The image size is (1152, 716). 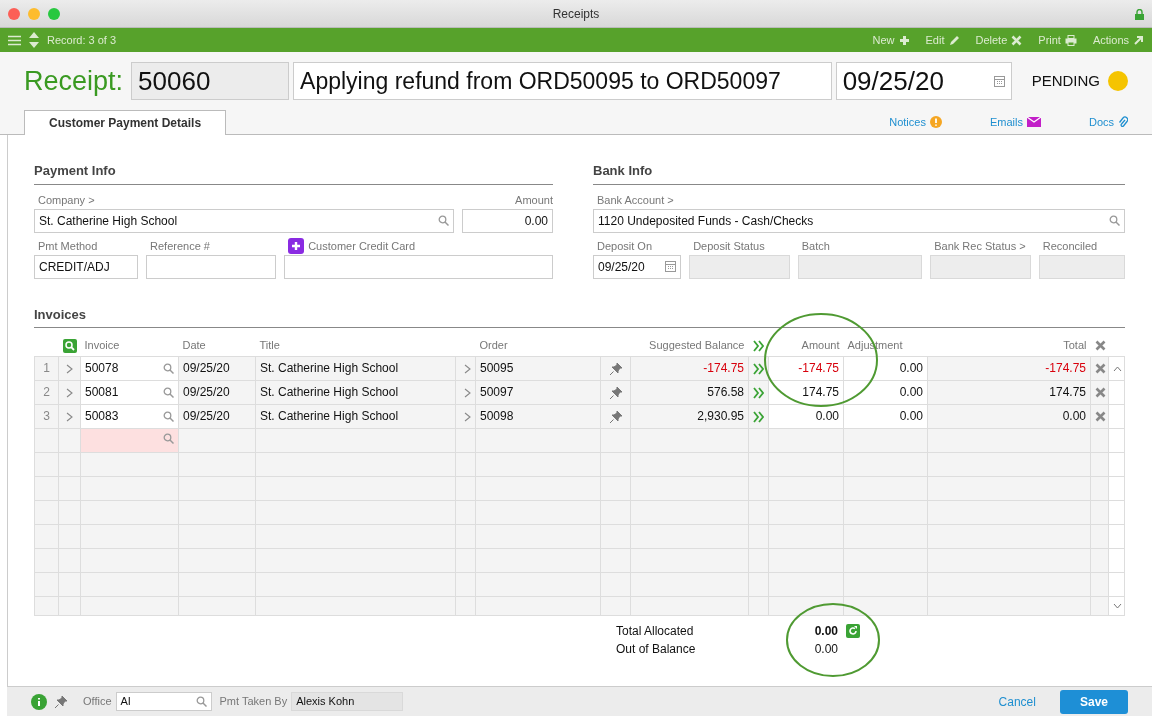 I want to click on envelope-icon, so click(x=1033, y=121).